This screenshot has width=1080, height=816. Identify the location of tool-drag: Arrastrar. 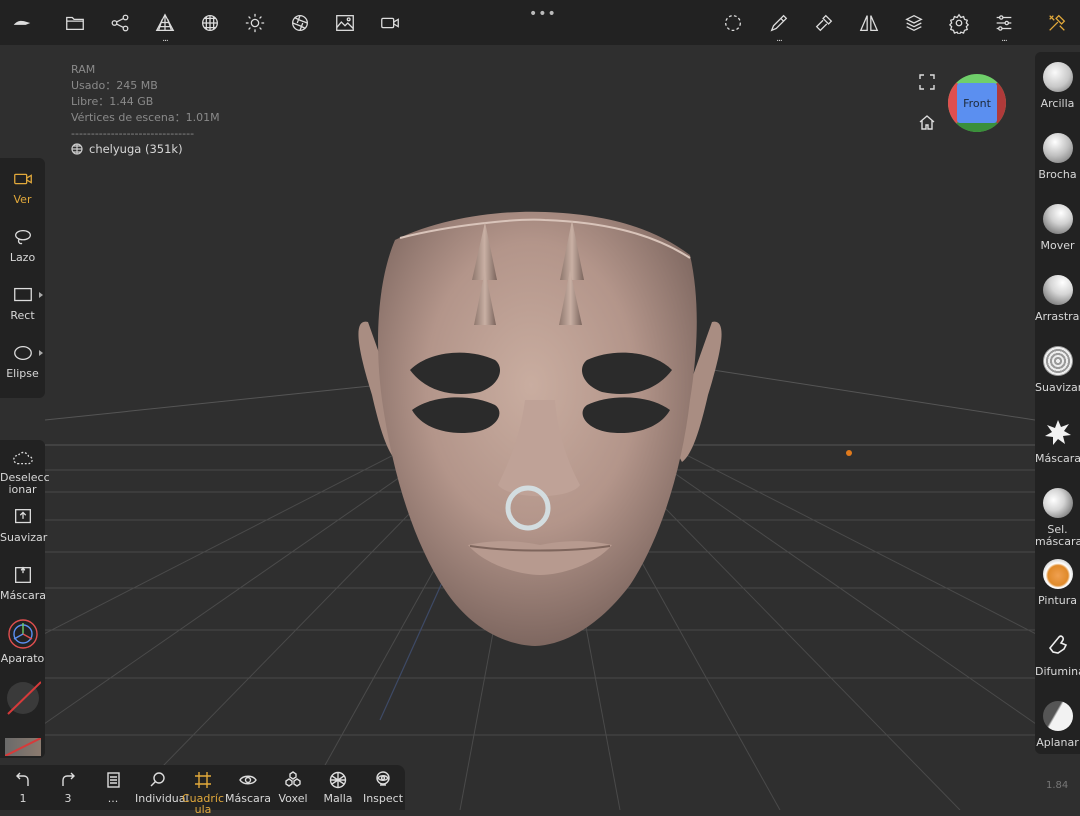
(1057, 299).